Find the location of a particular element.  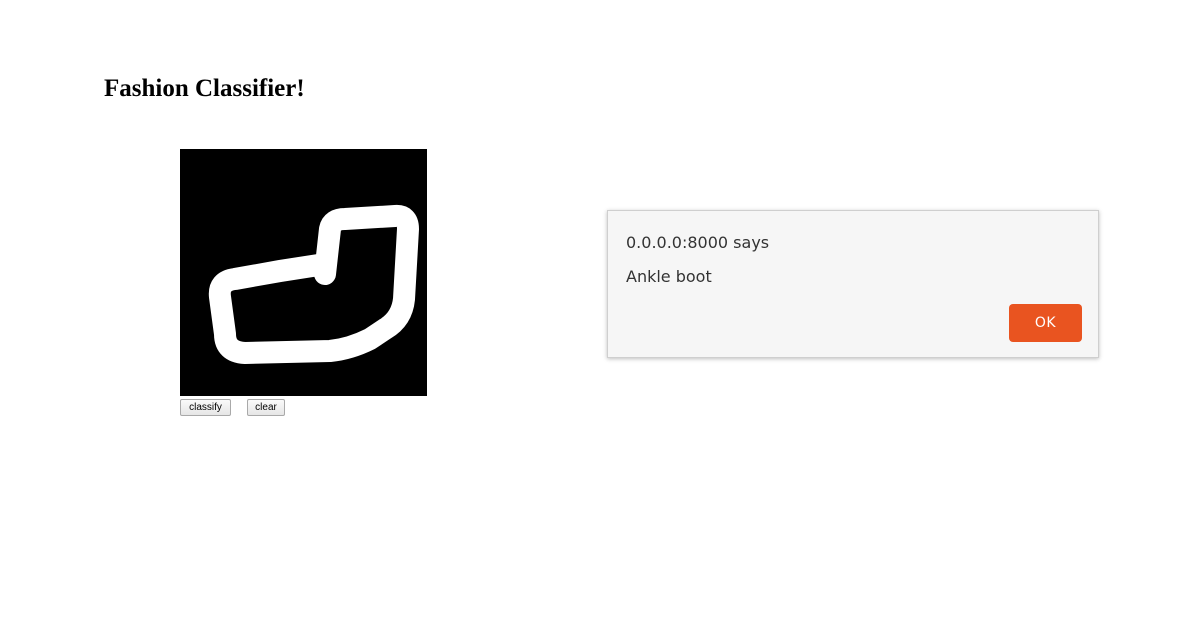

page-title: Fashion Classifier! is located at coordinates (204, 88).